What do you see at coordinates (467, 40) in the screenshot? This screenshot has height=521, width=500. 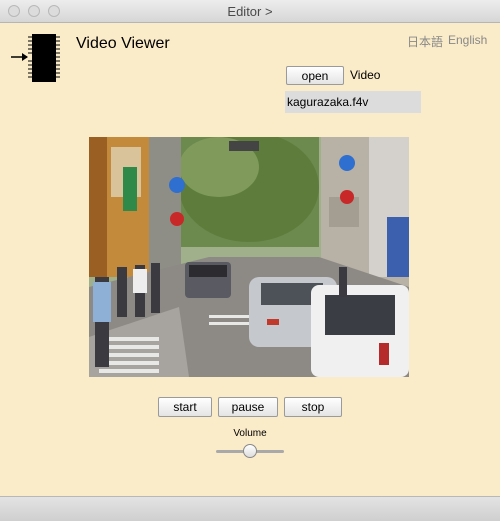 I see `language-english-link: English` at bounding box center [467, 40].